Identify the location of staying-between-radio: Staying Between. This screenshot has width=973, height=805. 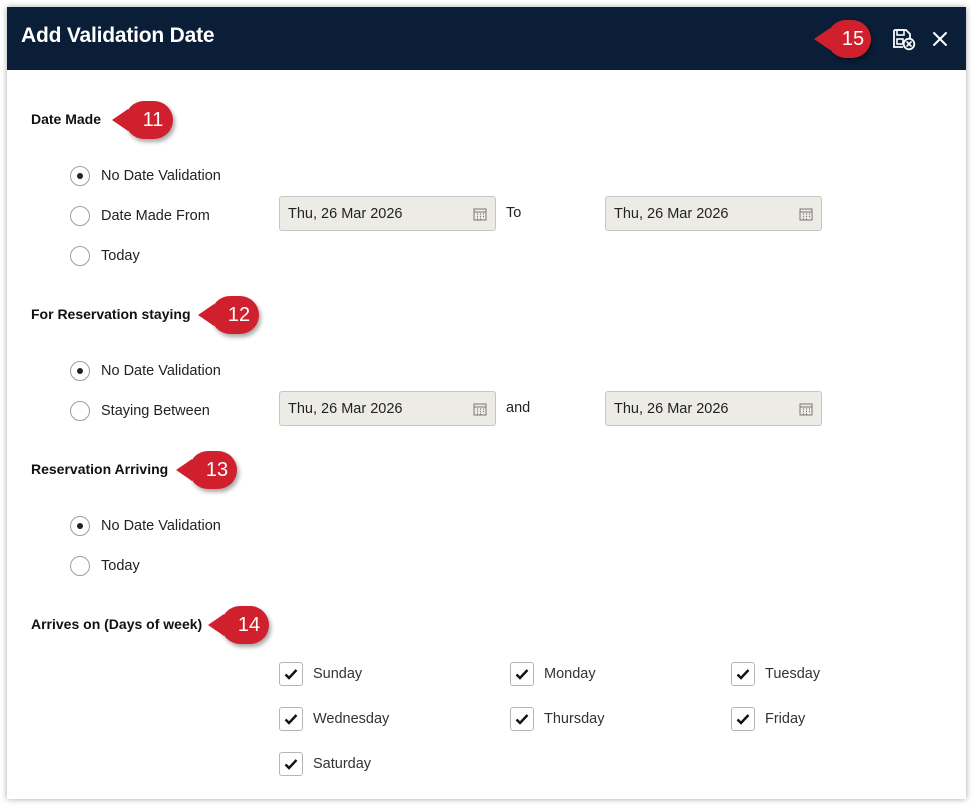
(140, 411).